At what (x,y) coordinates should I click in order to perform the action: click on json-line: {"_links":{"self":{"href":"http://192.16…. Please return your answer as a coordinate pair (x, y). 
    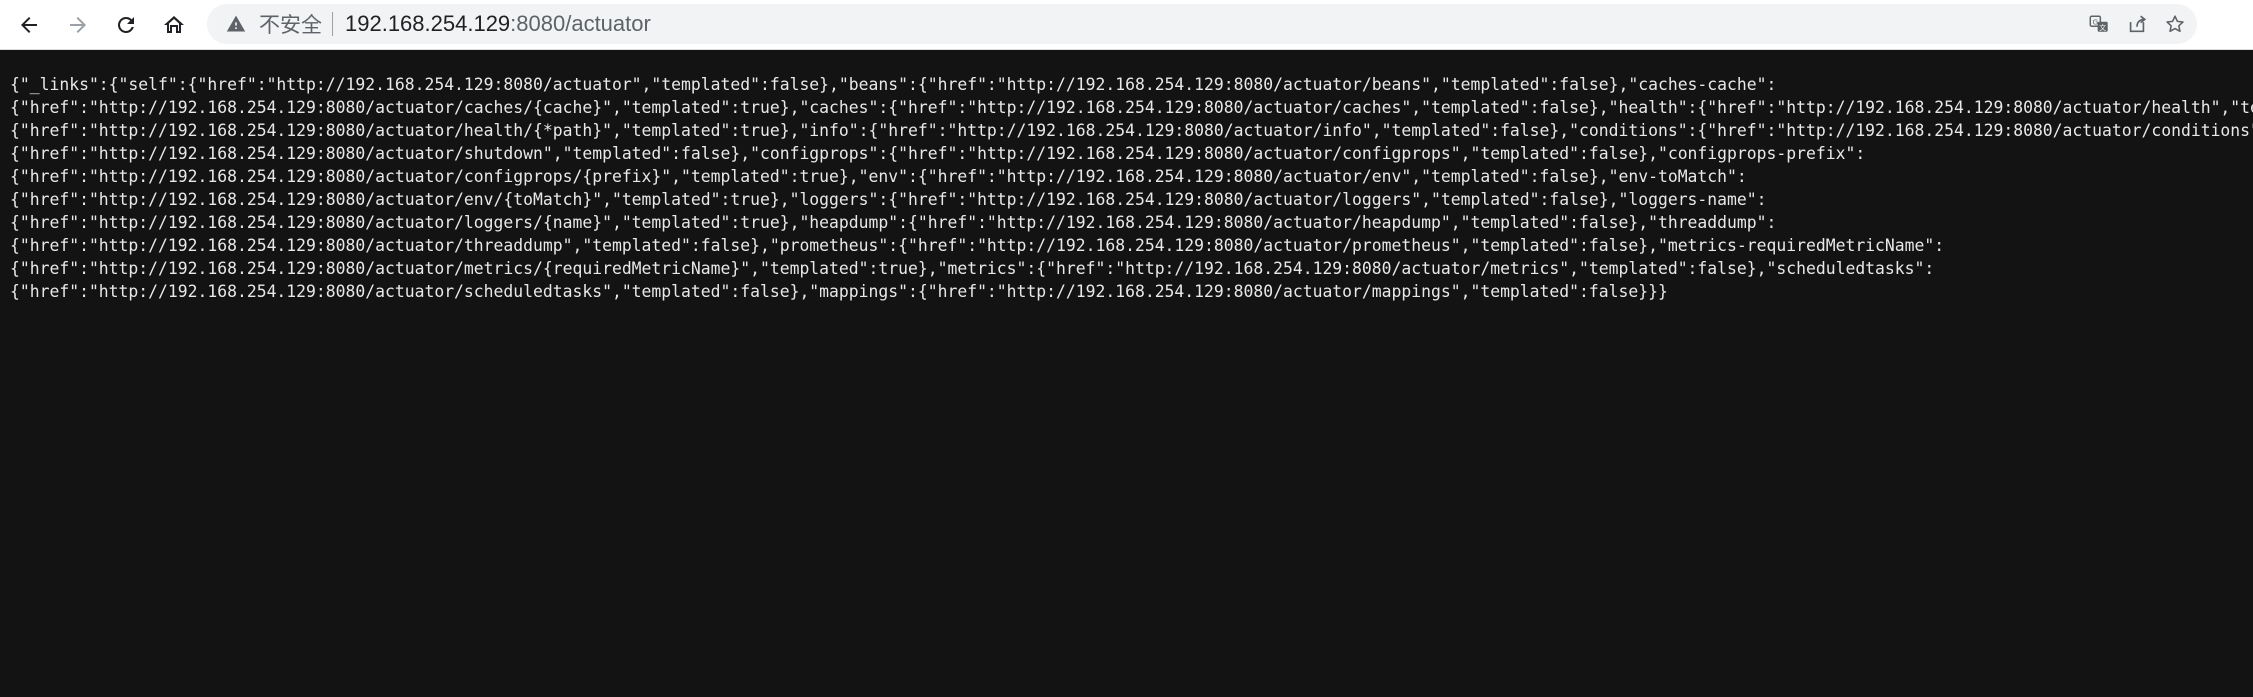
    Looking at the image, I should click on (893, 84).